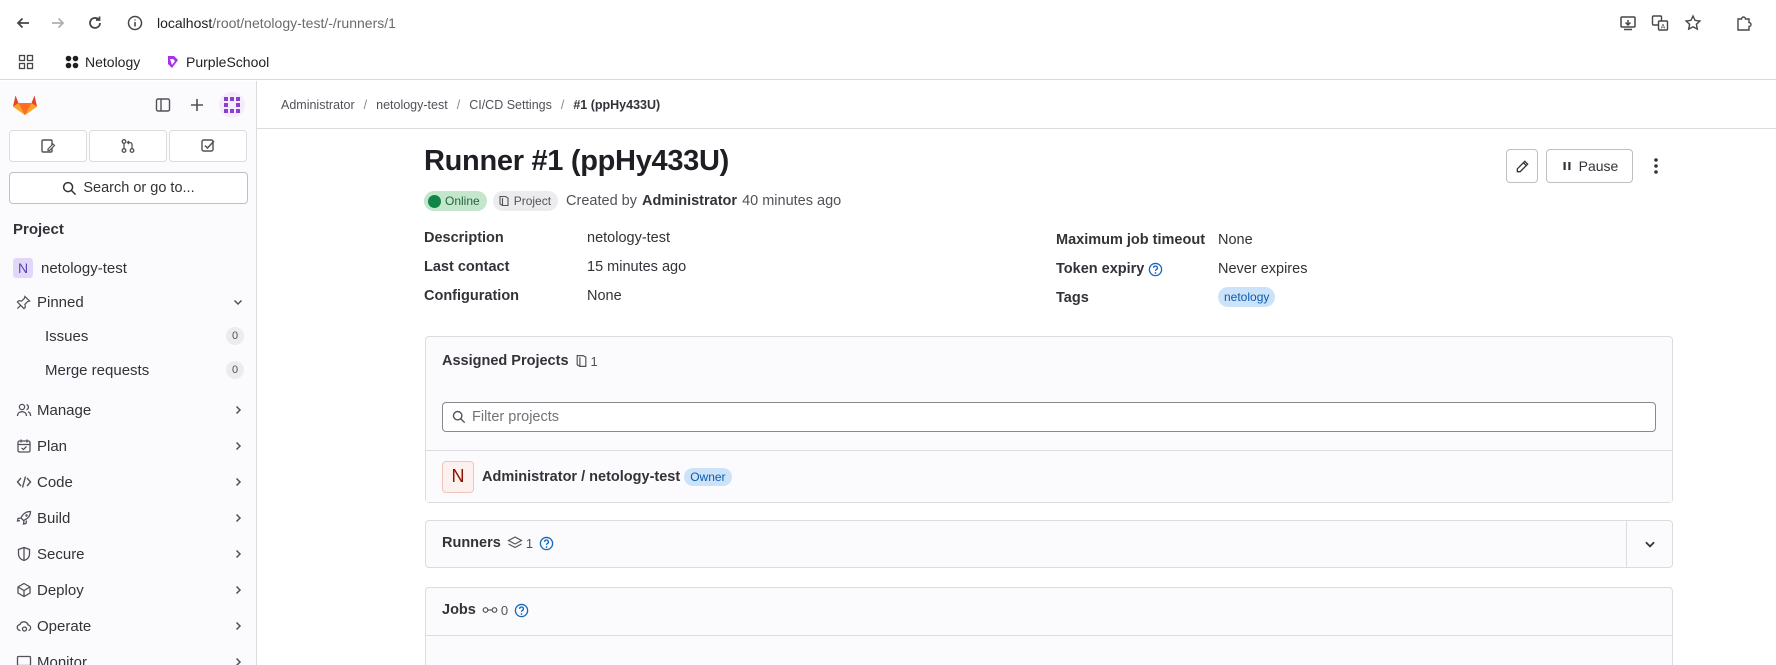 This screenshot has width=1776, height=665. Describe the element at coordinates (577, 161) in the screenshot. I see `page-title: Runner #1 (ppHy433U)` at that location.